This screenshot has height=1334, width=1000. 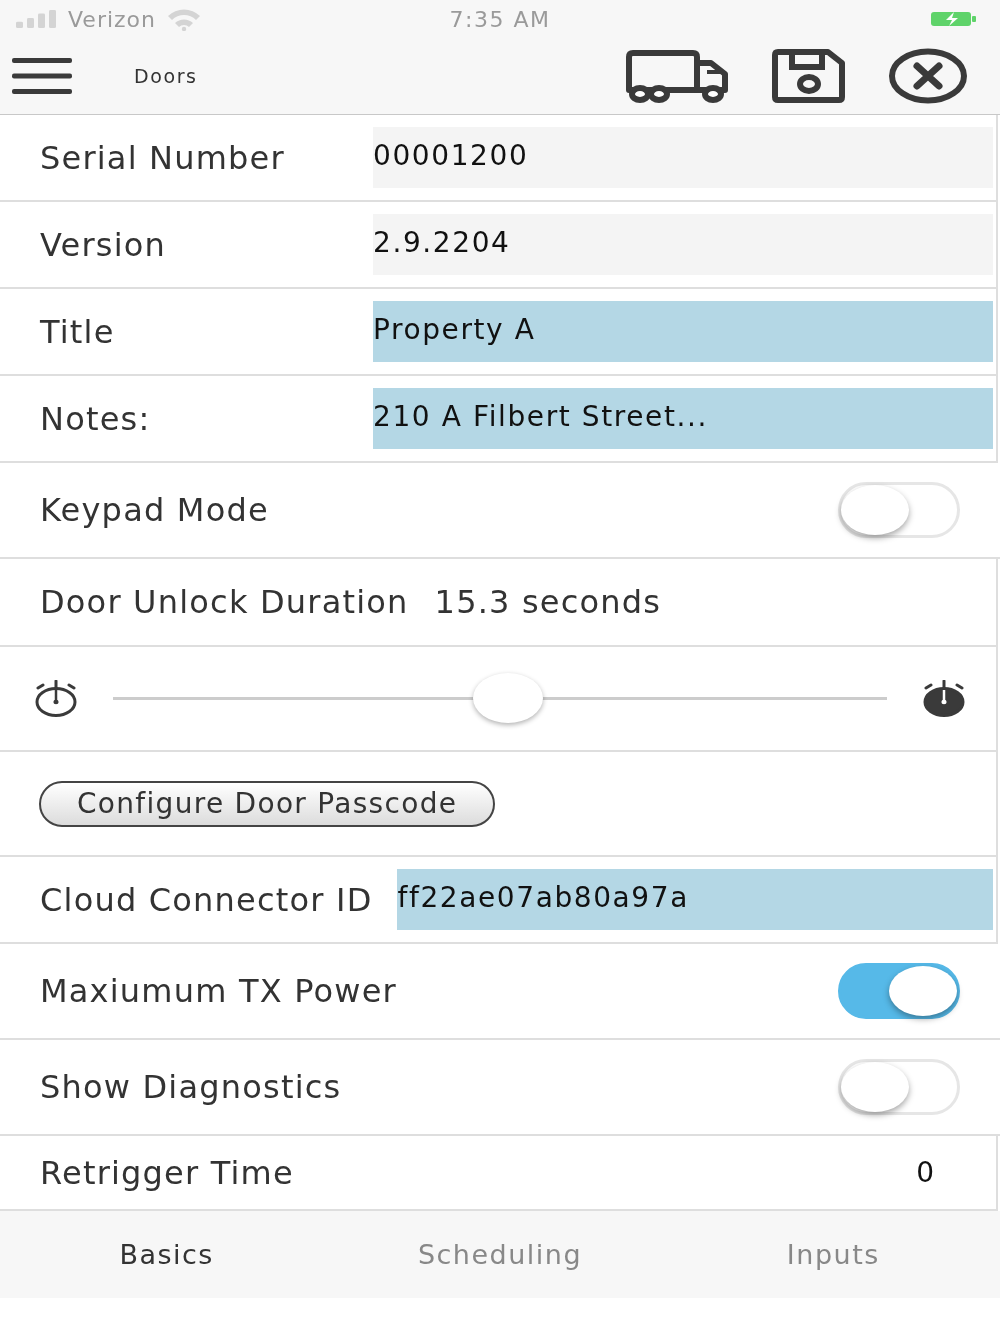 What do you see at coordinates (954, 19) in the screenshot?
I see `battery-icon` at bounding box center [954, 19].